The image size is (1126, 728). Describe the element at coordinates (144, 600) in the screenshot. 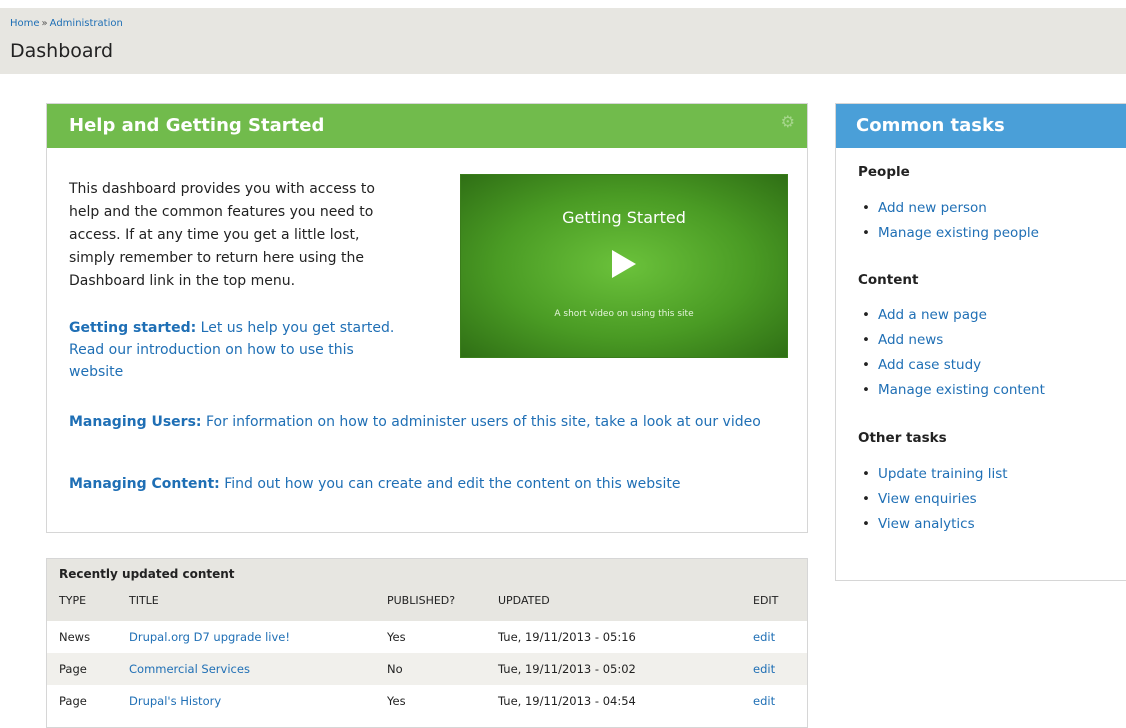

I see `column-header-title: TITLE` at that location.